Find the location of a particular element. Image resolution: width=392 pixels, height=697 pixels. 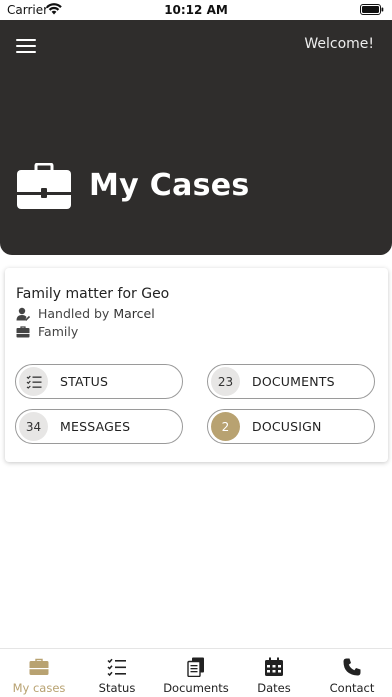

tab-label: Documents is located at coordinates (196, 688).